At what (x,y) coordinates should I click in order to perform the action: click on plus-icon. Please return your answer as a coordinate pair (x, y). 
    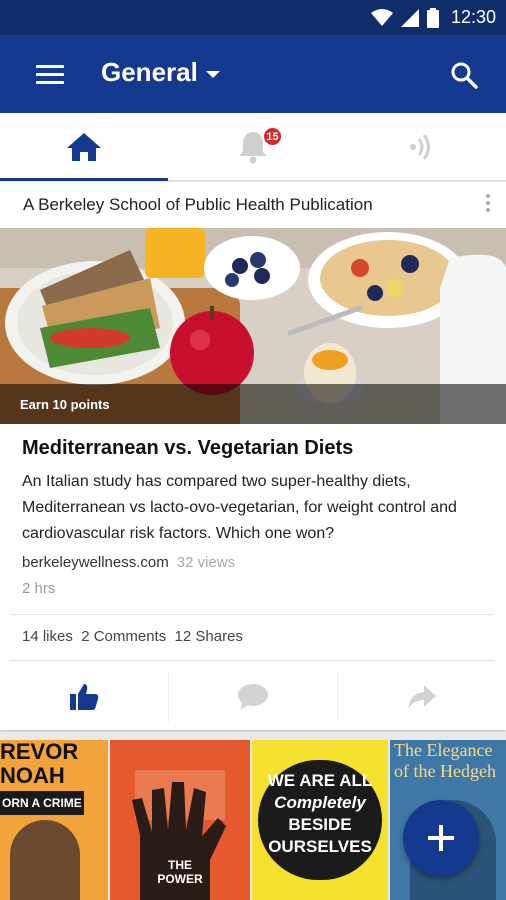
    Looking at the image, I should click on (441, 838).